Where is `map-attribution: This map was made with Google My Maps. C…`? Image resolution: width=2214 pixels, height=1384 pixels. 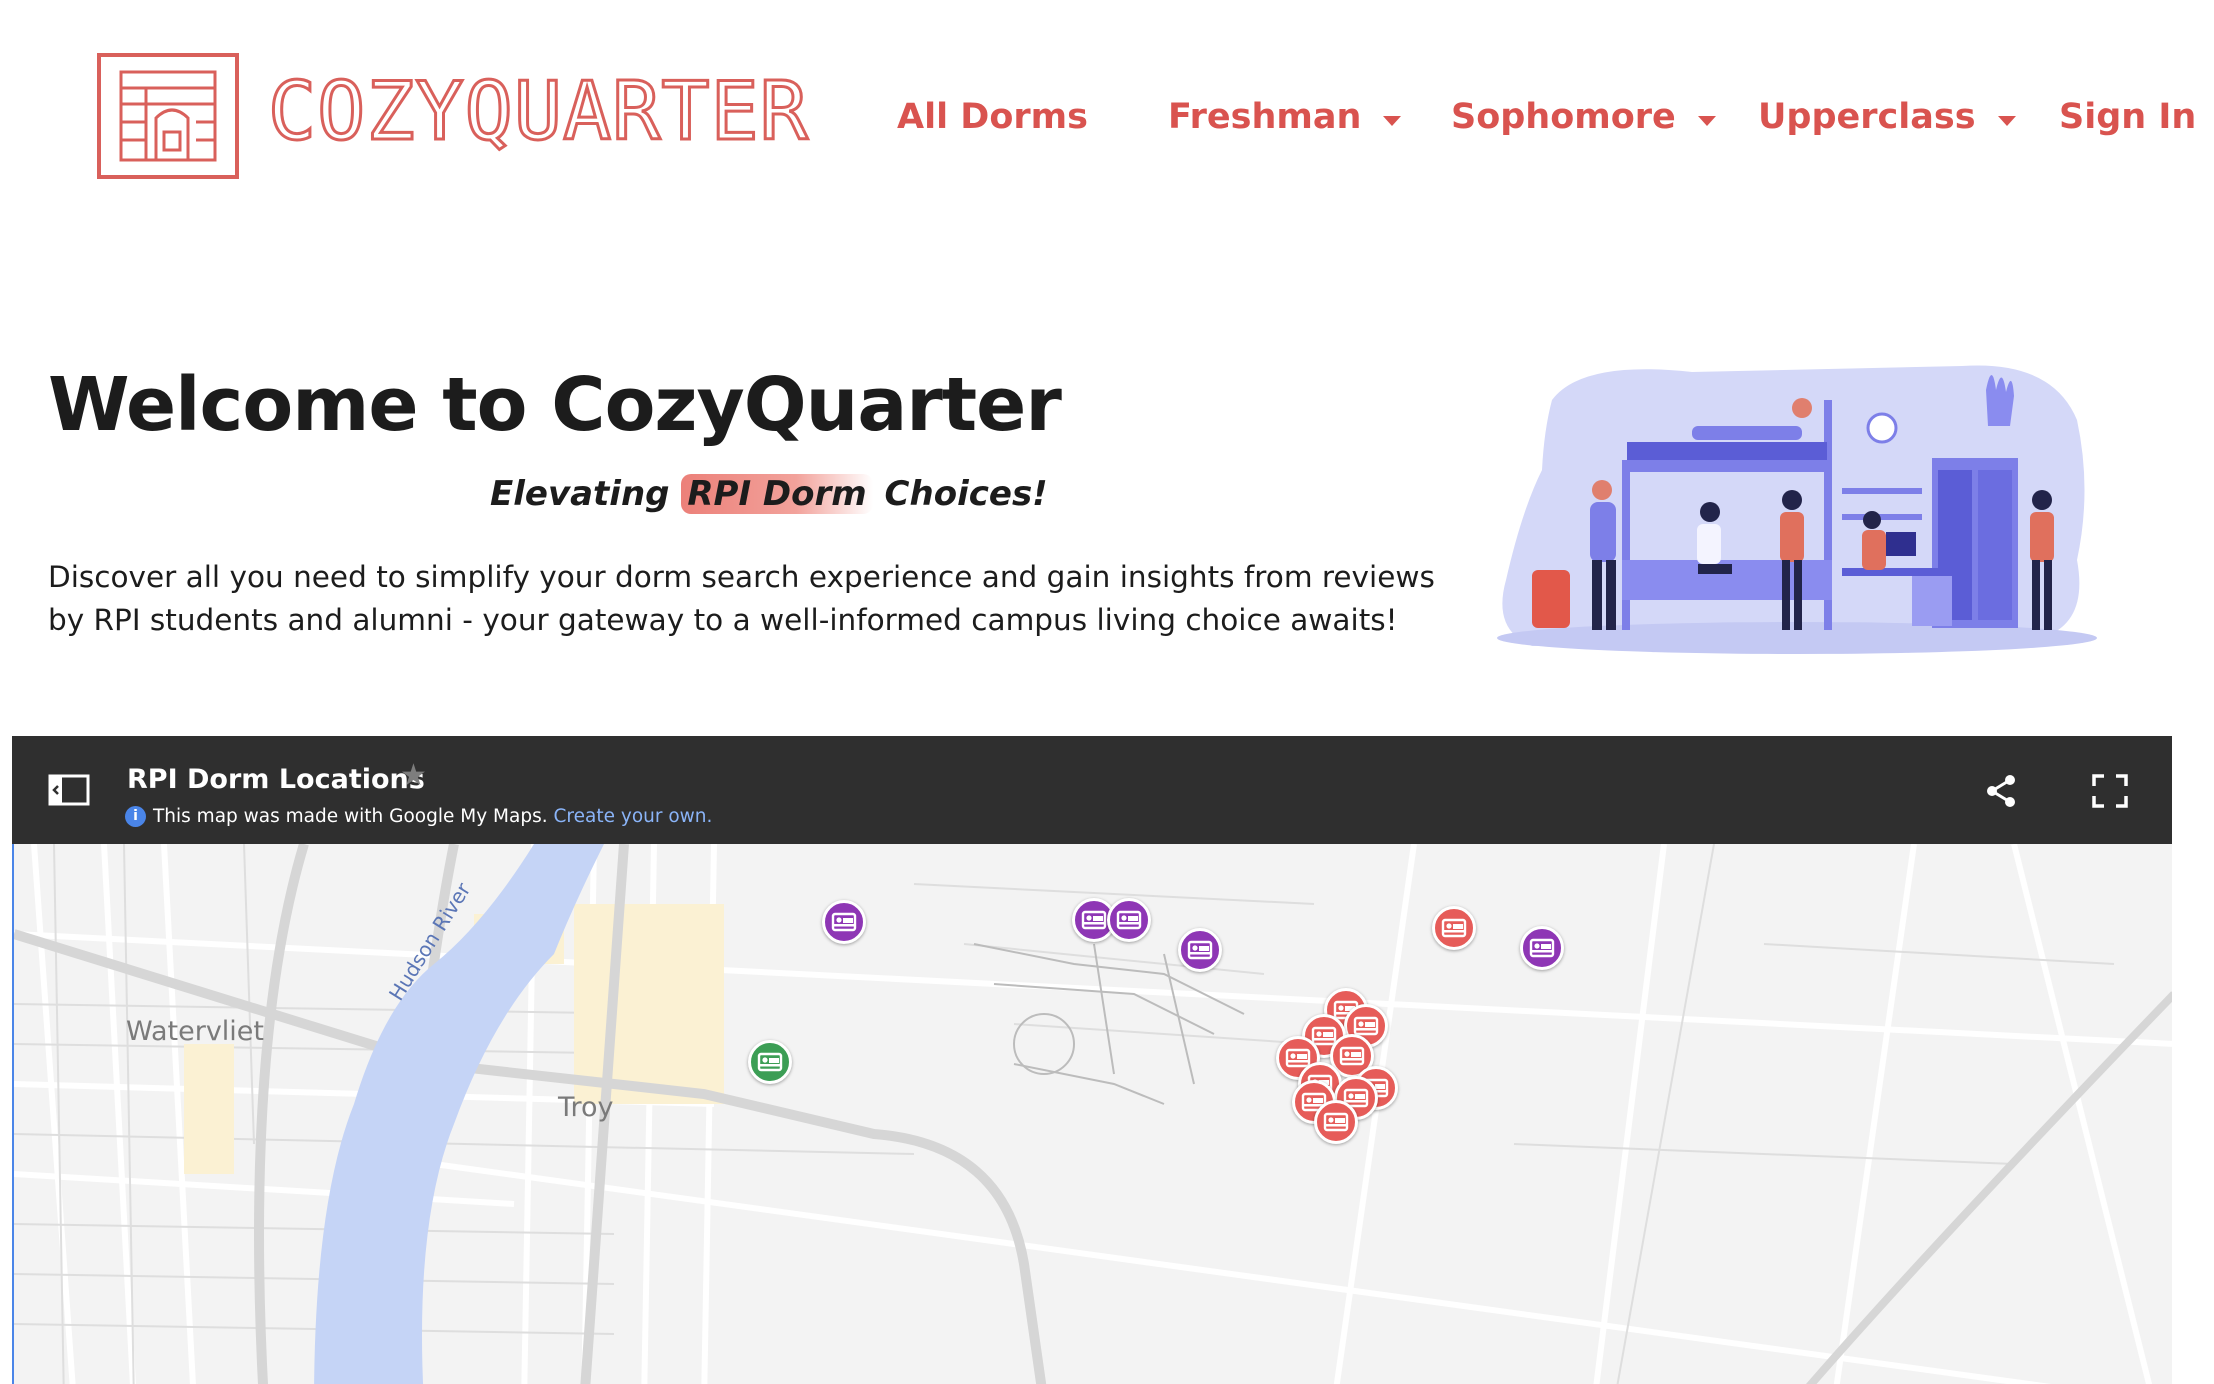 map-attribution: This map was made with Google My Maps. C… is located at coordinates (432, 816).